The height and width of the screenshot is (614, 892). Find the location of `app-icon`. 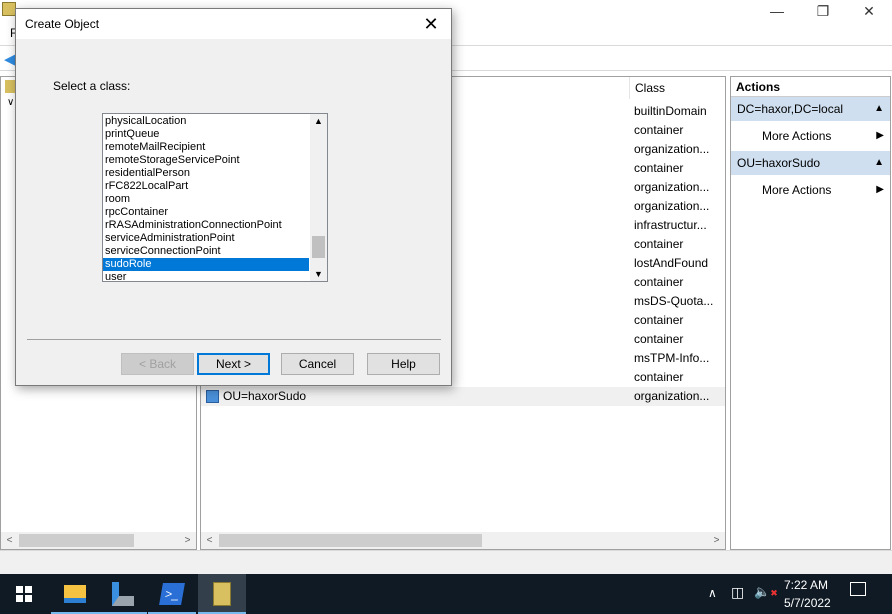

app-icon is located at coordinates (9, 9).